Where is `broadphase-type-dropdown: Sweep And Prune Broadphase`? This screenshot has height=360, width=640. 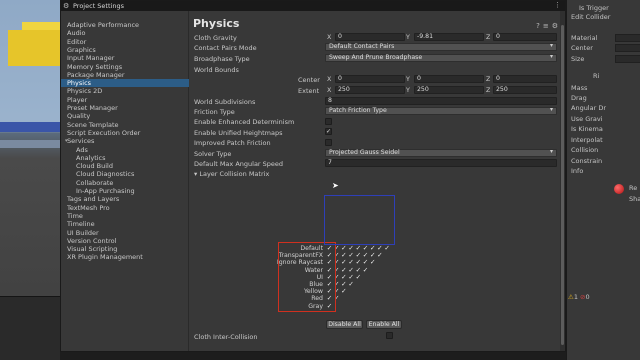 broadphase-type-dropdown: Sweep And Prune Broadphase is located at coordinates (441, 58).